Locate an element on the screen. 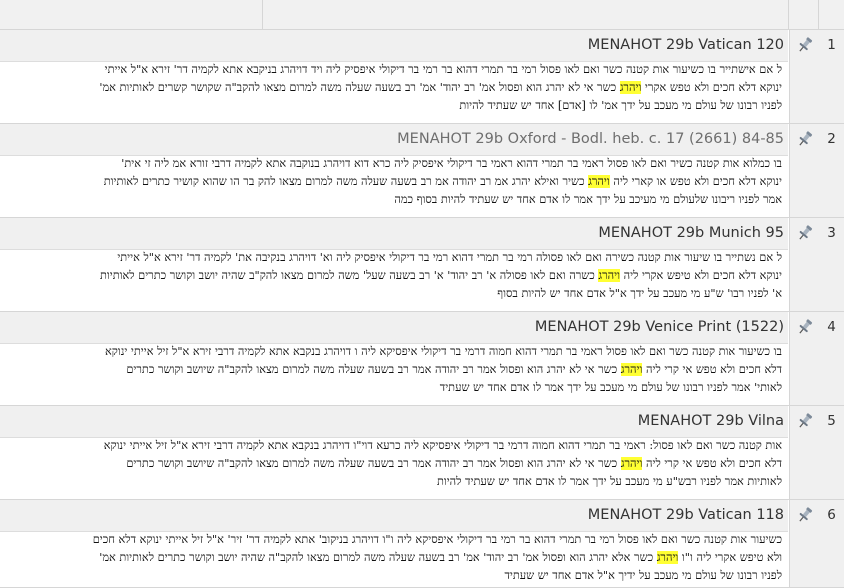  manuscript-title: MENAHOT 29b Vilna is located at coordinates (711, 421).